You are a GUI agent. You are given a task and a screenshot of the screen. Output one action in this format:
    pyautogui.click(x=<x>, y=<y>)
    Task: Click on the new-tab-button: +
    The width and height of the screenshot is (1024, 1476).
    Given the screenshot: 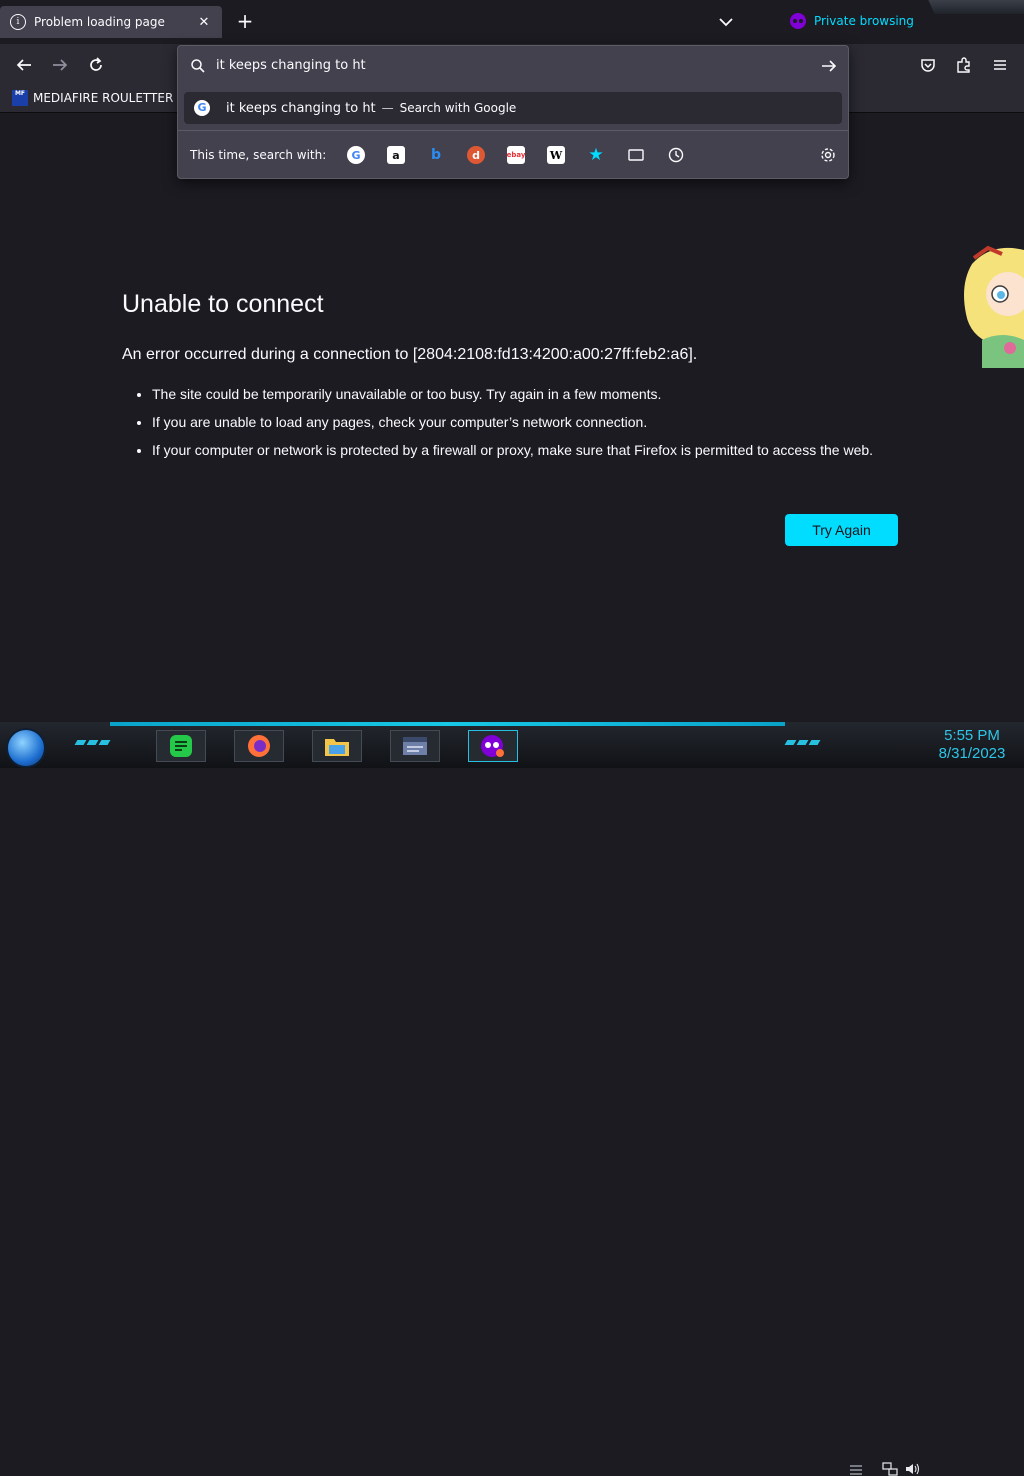 What is the action you would take?
    pyautogui.click(x=245, y=22)
    